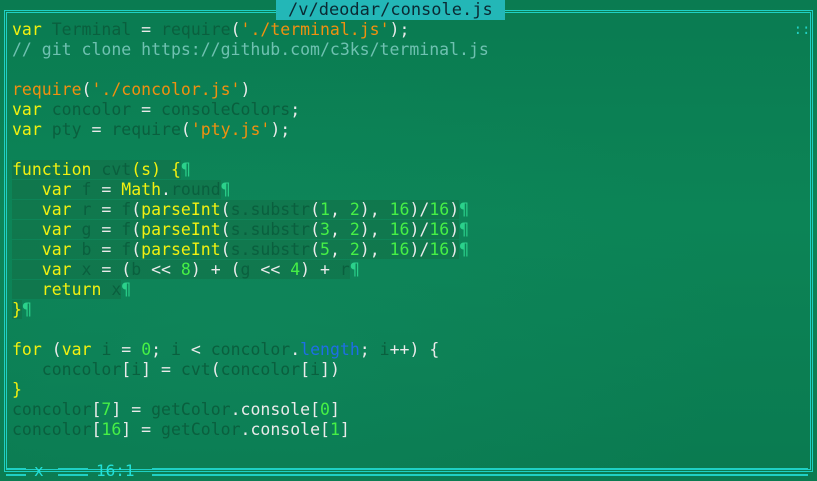 This screenshot has height=481, width=817. I want to click on code-token: require, so click(196, 29).